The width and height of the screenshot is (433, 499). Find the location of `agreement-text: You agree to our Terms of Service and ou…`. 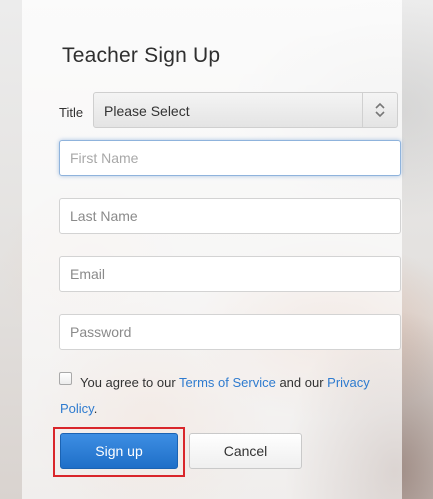

agreement-text: You agree to our Terms of Service and ou… is located at coordinates (227, 396).